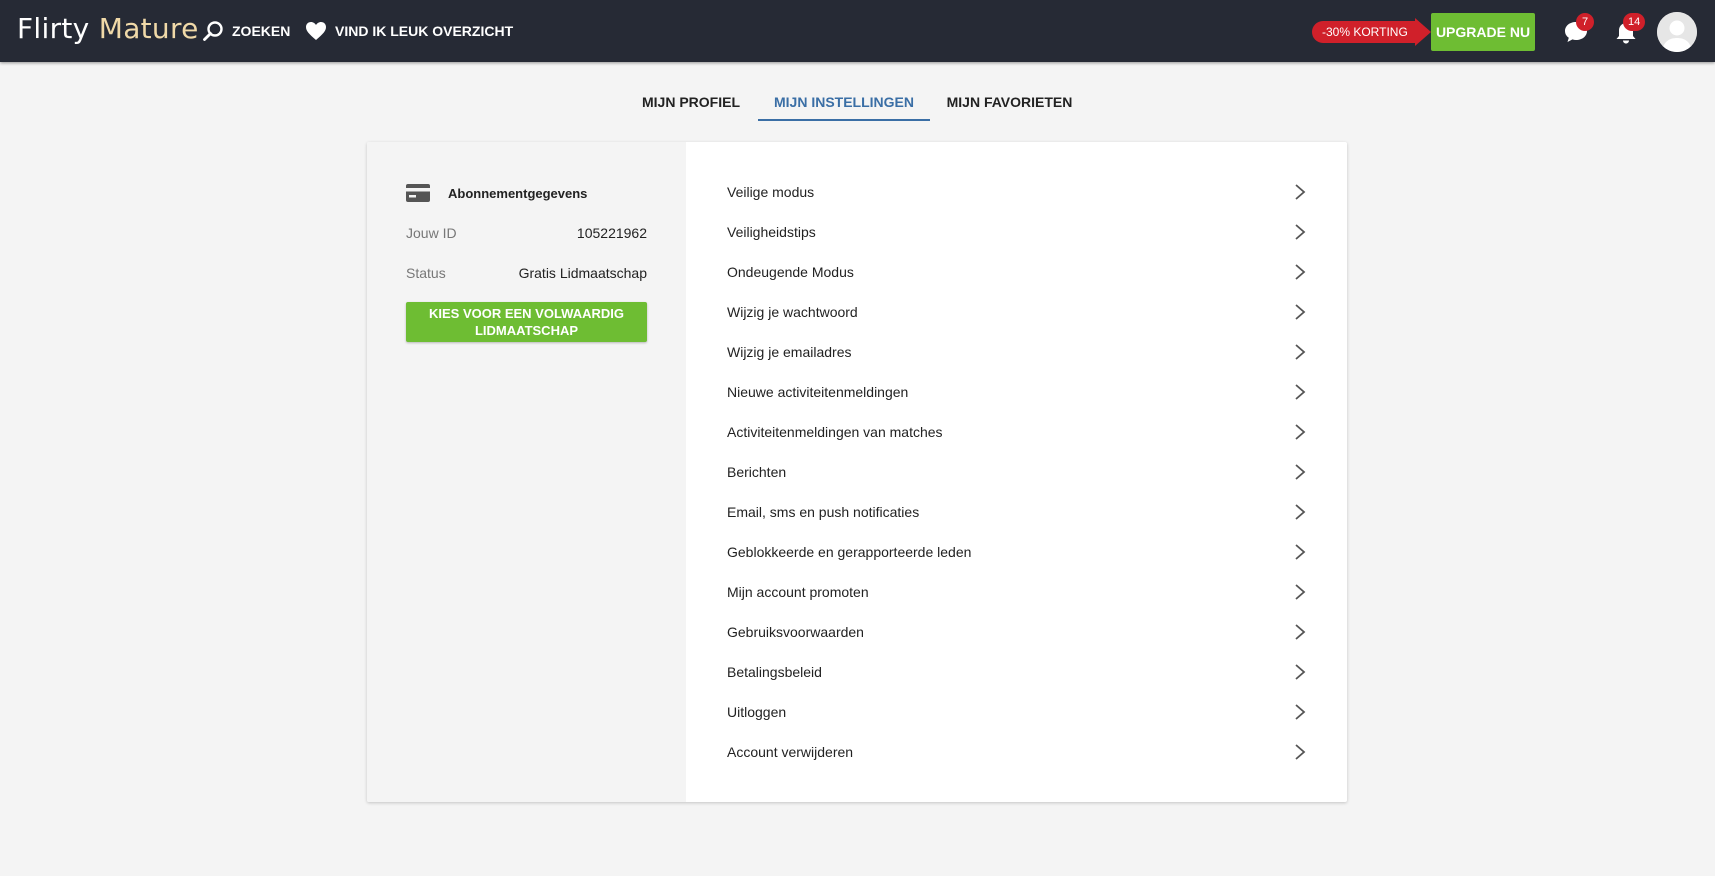 Image resolution: width=1715 pixels, height=876 pixels. Describe the element at coordinates (526, 233) in the screenshot. I see `user-id-row: Jouw ID 105221962` at that location.